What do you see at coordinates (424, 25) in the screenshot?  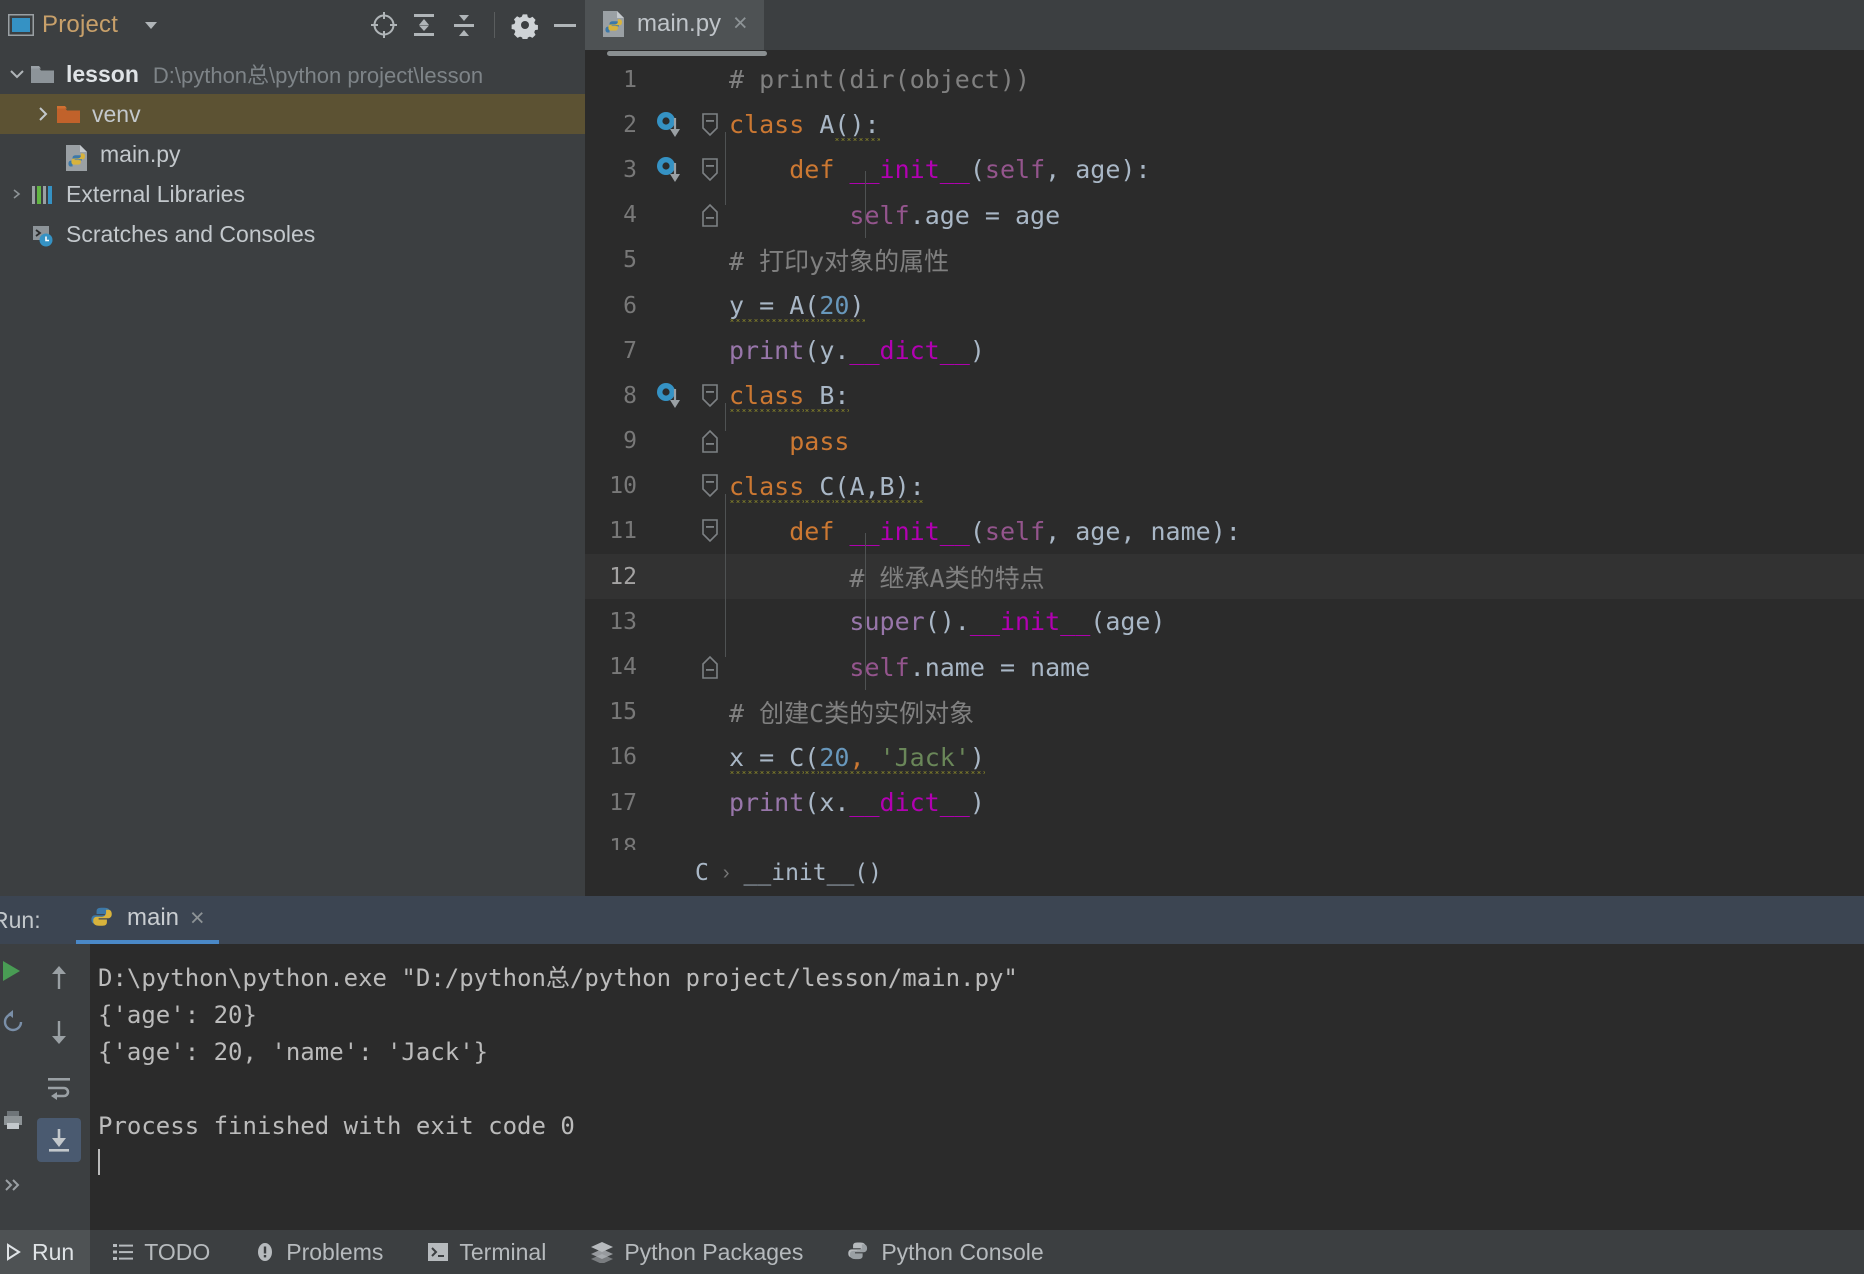 I see `expand-all-icon` at bounding box center [424, 25].